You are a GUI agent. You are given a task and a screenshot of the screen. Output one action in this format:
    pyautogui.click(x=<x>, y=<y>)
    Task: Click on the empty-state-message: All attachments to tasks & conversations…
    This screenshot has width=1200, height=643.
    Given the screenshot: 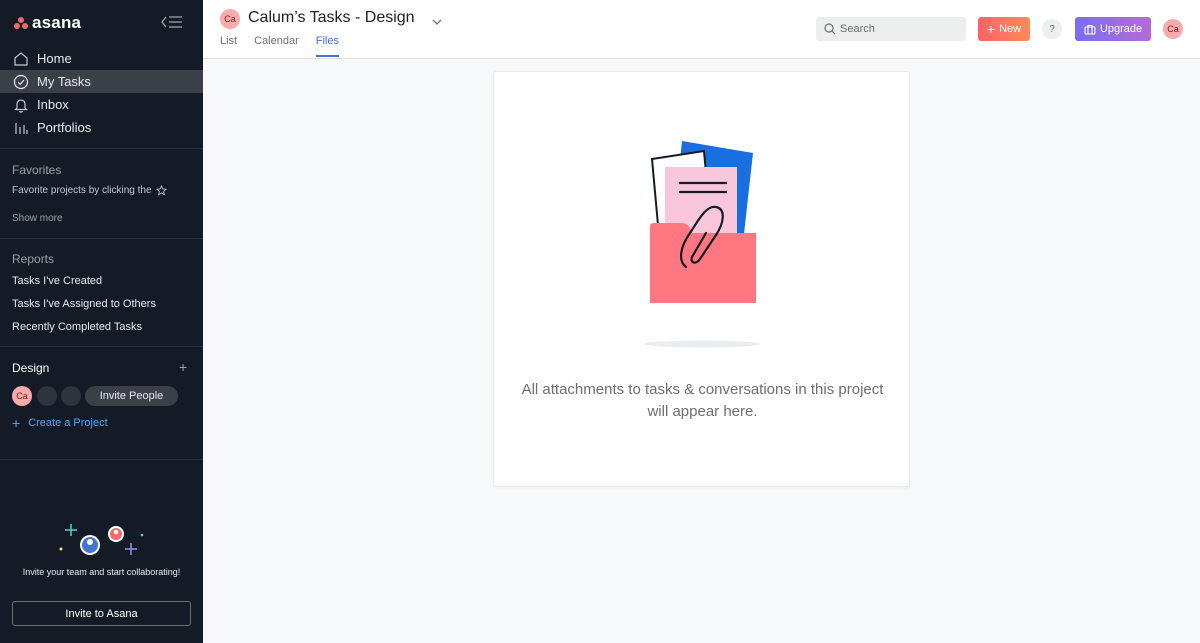 What is the action you would take?
    pyautogui.click(x=702, y=400)
    